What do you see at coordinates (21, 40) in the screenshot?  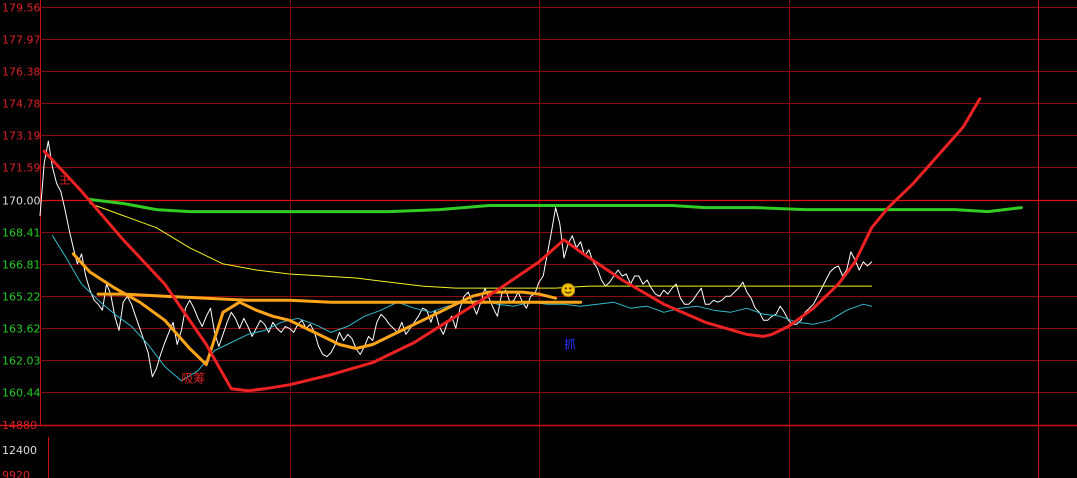 I see `price-tick-label: 177.97` at bounding box center [21, 40].